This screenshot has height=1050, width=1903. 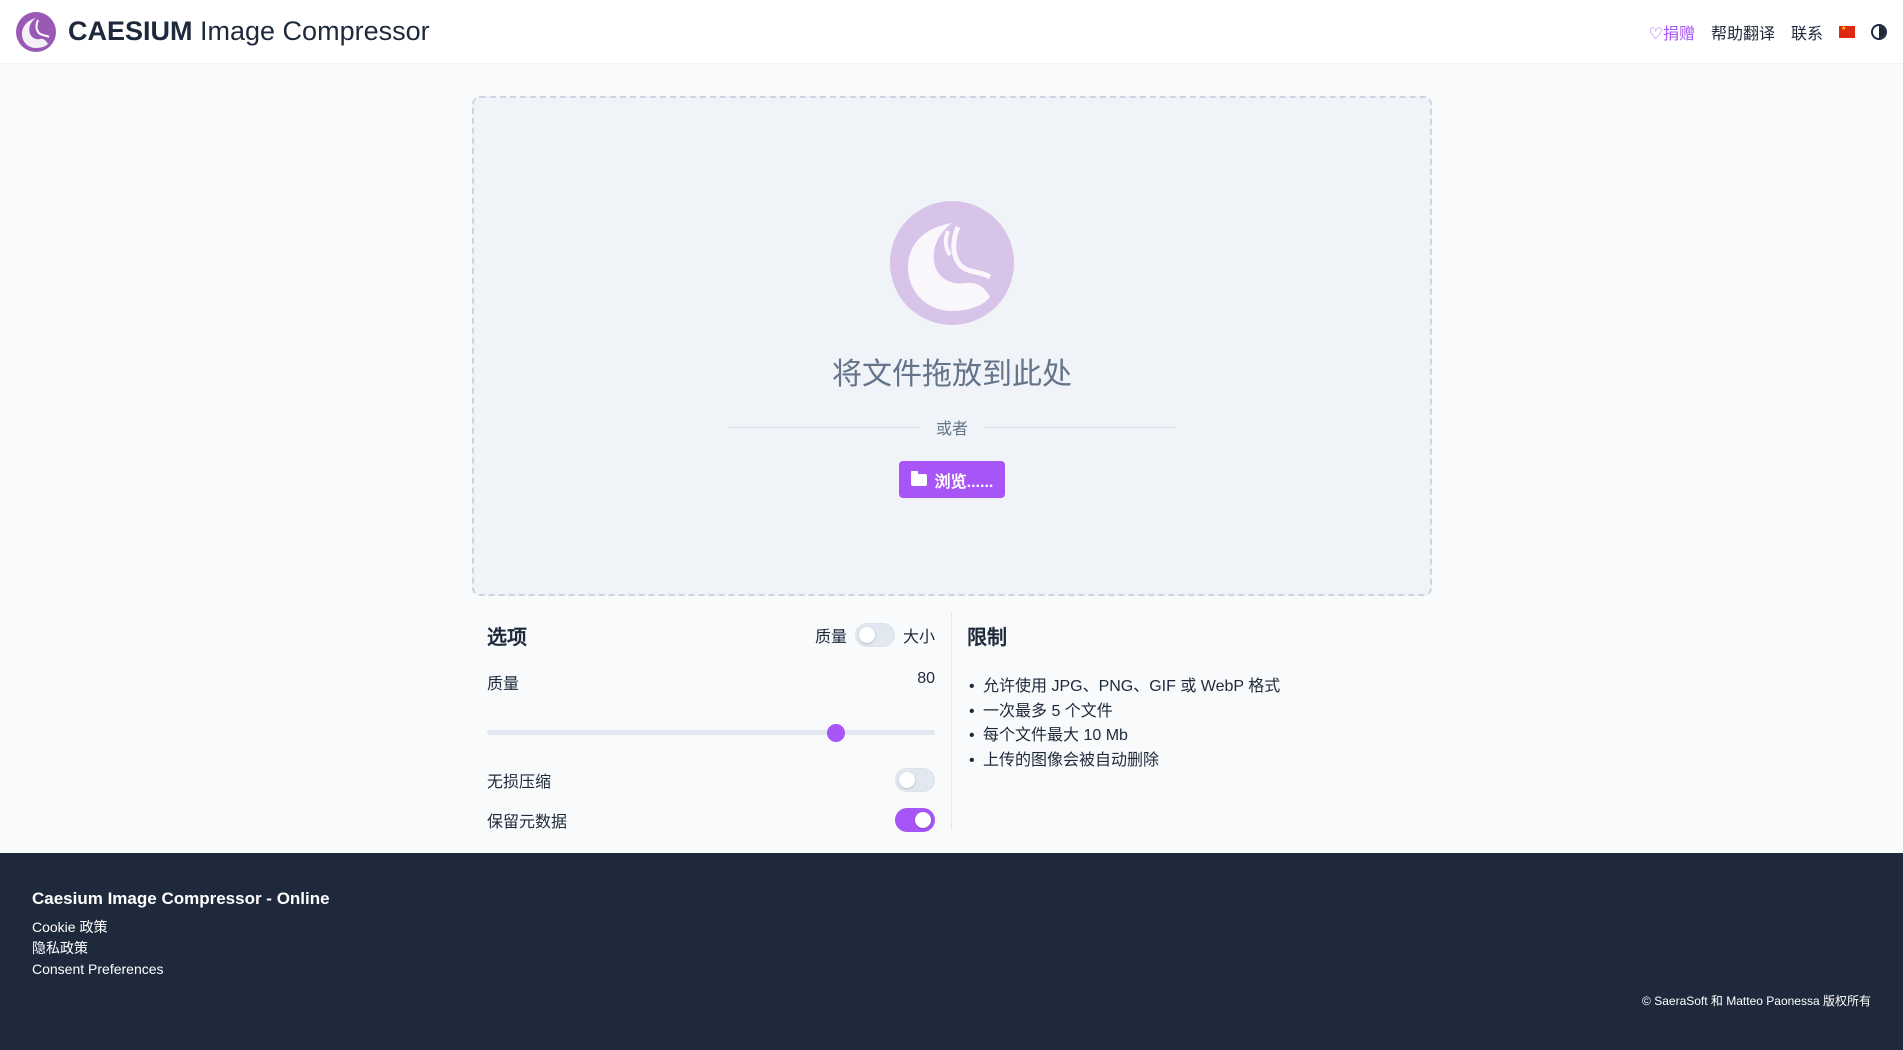 I want to click on mode-toggle, so click(x=874, y=635).